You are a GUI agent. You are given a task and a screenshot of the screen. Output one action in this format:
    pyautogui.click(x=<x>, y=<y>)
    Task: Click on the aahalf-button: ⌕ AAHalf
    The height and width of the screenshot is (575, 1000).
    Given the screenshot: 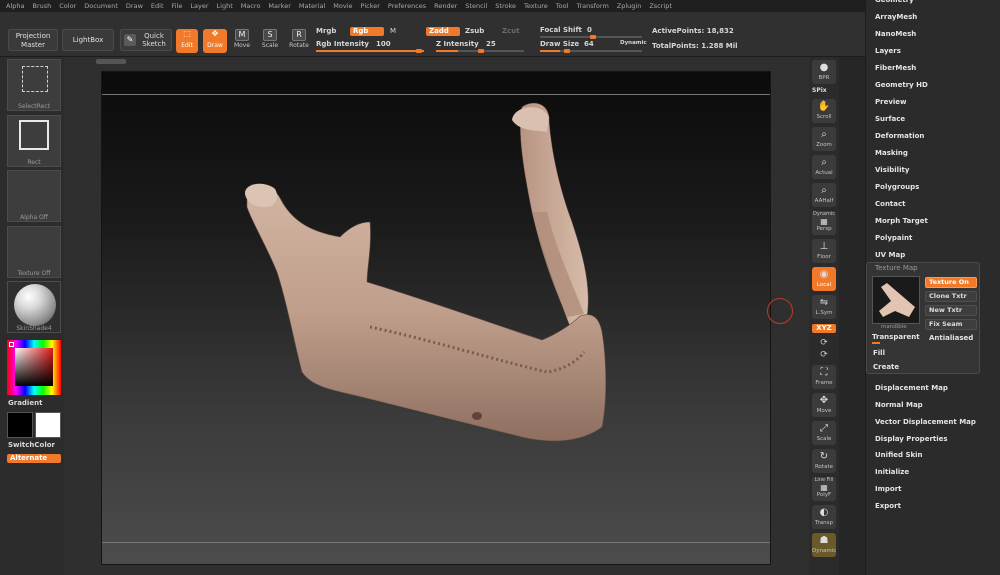 What is the action you would take?
    pyautogui.click(x=824, y=195)
    